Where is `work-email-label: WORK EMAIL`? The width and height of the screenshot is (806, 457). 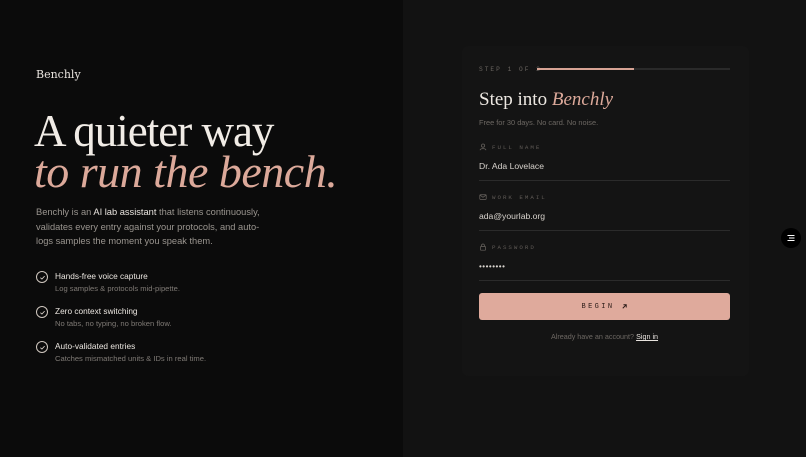 work-email-label: WORK EMAIL is located at coordinates (513, 197).